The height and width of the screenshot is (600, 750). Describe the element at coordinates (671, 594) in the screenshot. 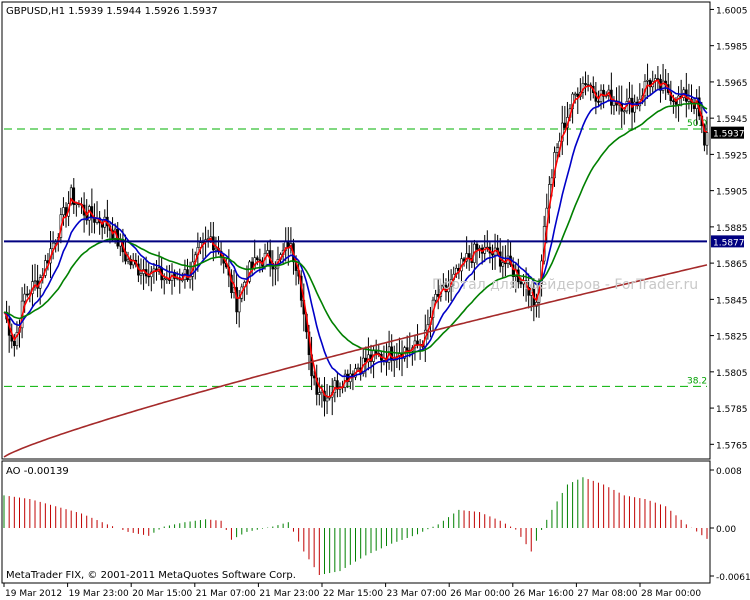

I see `x-tick-label: 28 Mar 00:00` at that location.